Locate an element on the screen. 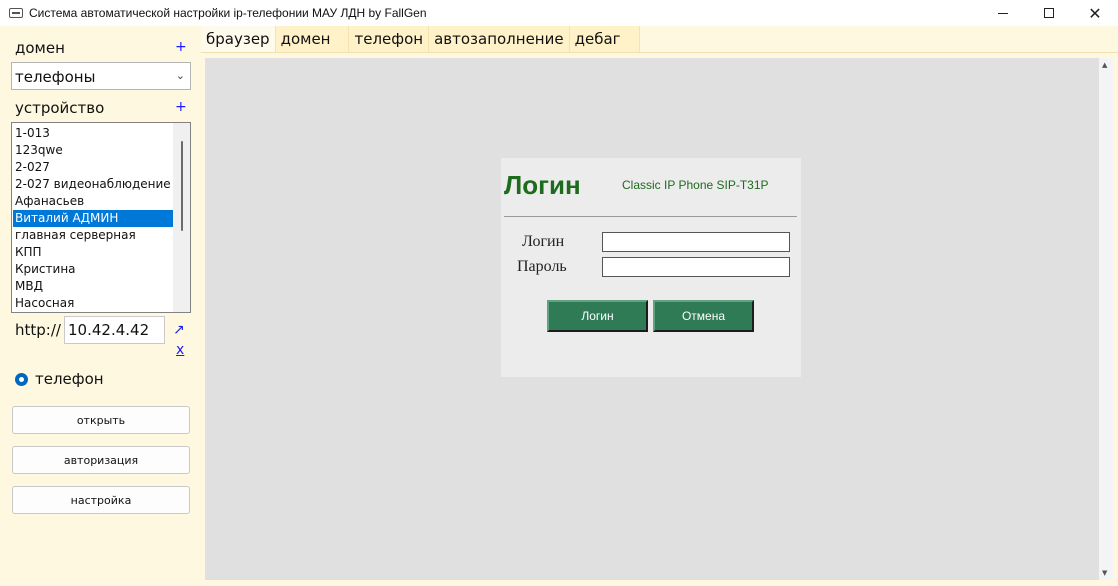 The width and height of the screenshot is (1118, 586). login-heading: Логин is located at coordinates (542, 185).